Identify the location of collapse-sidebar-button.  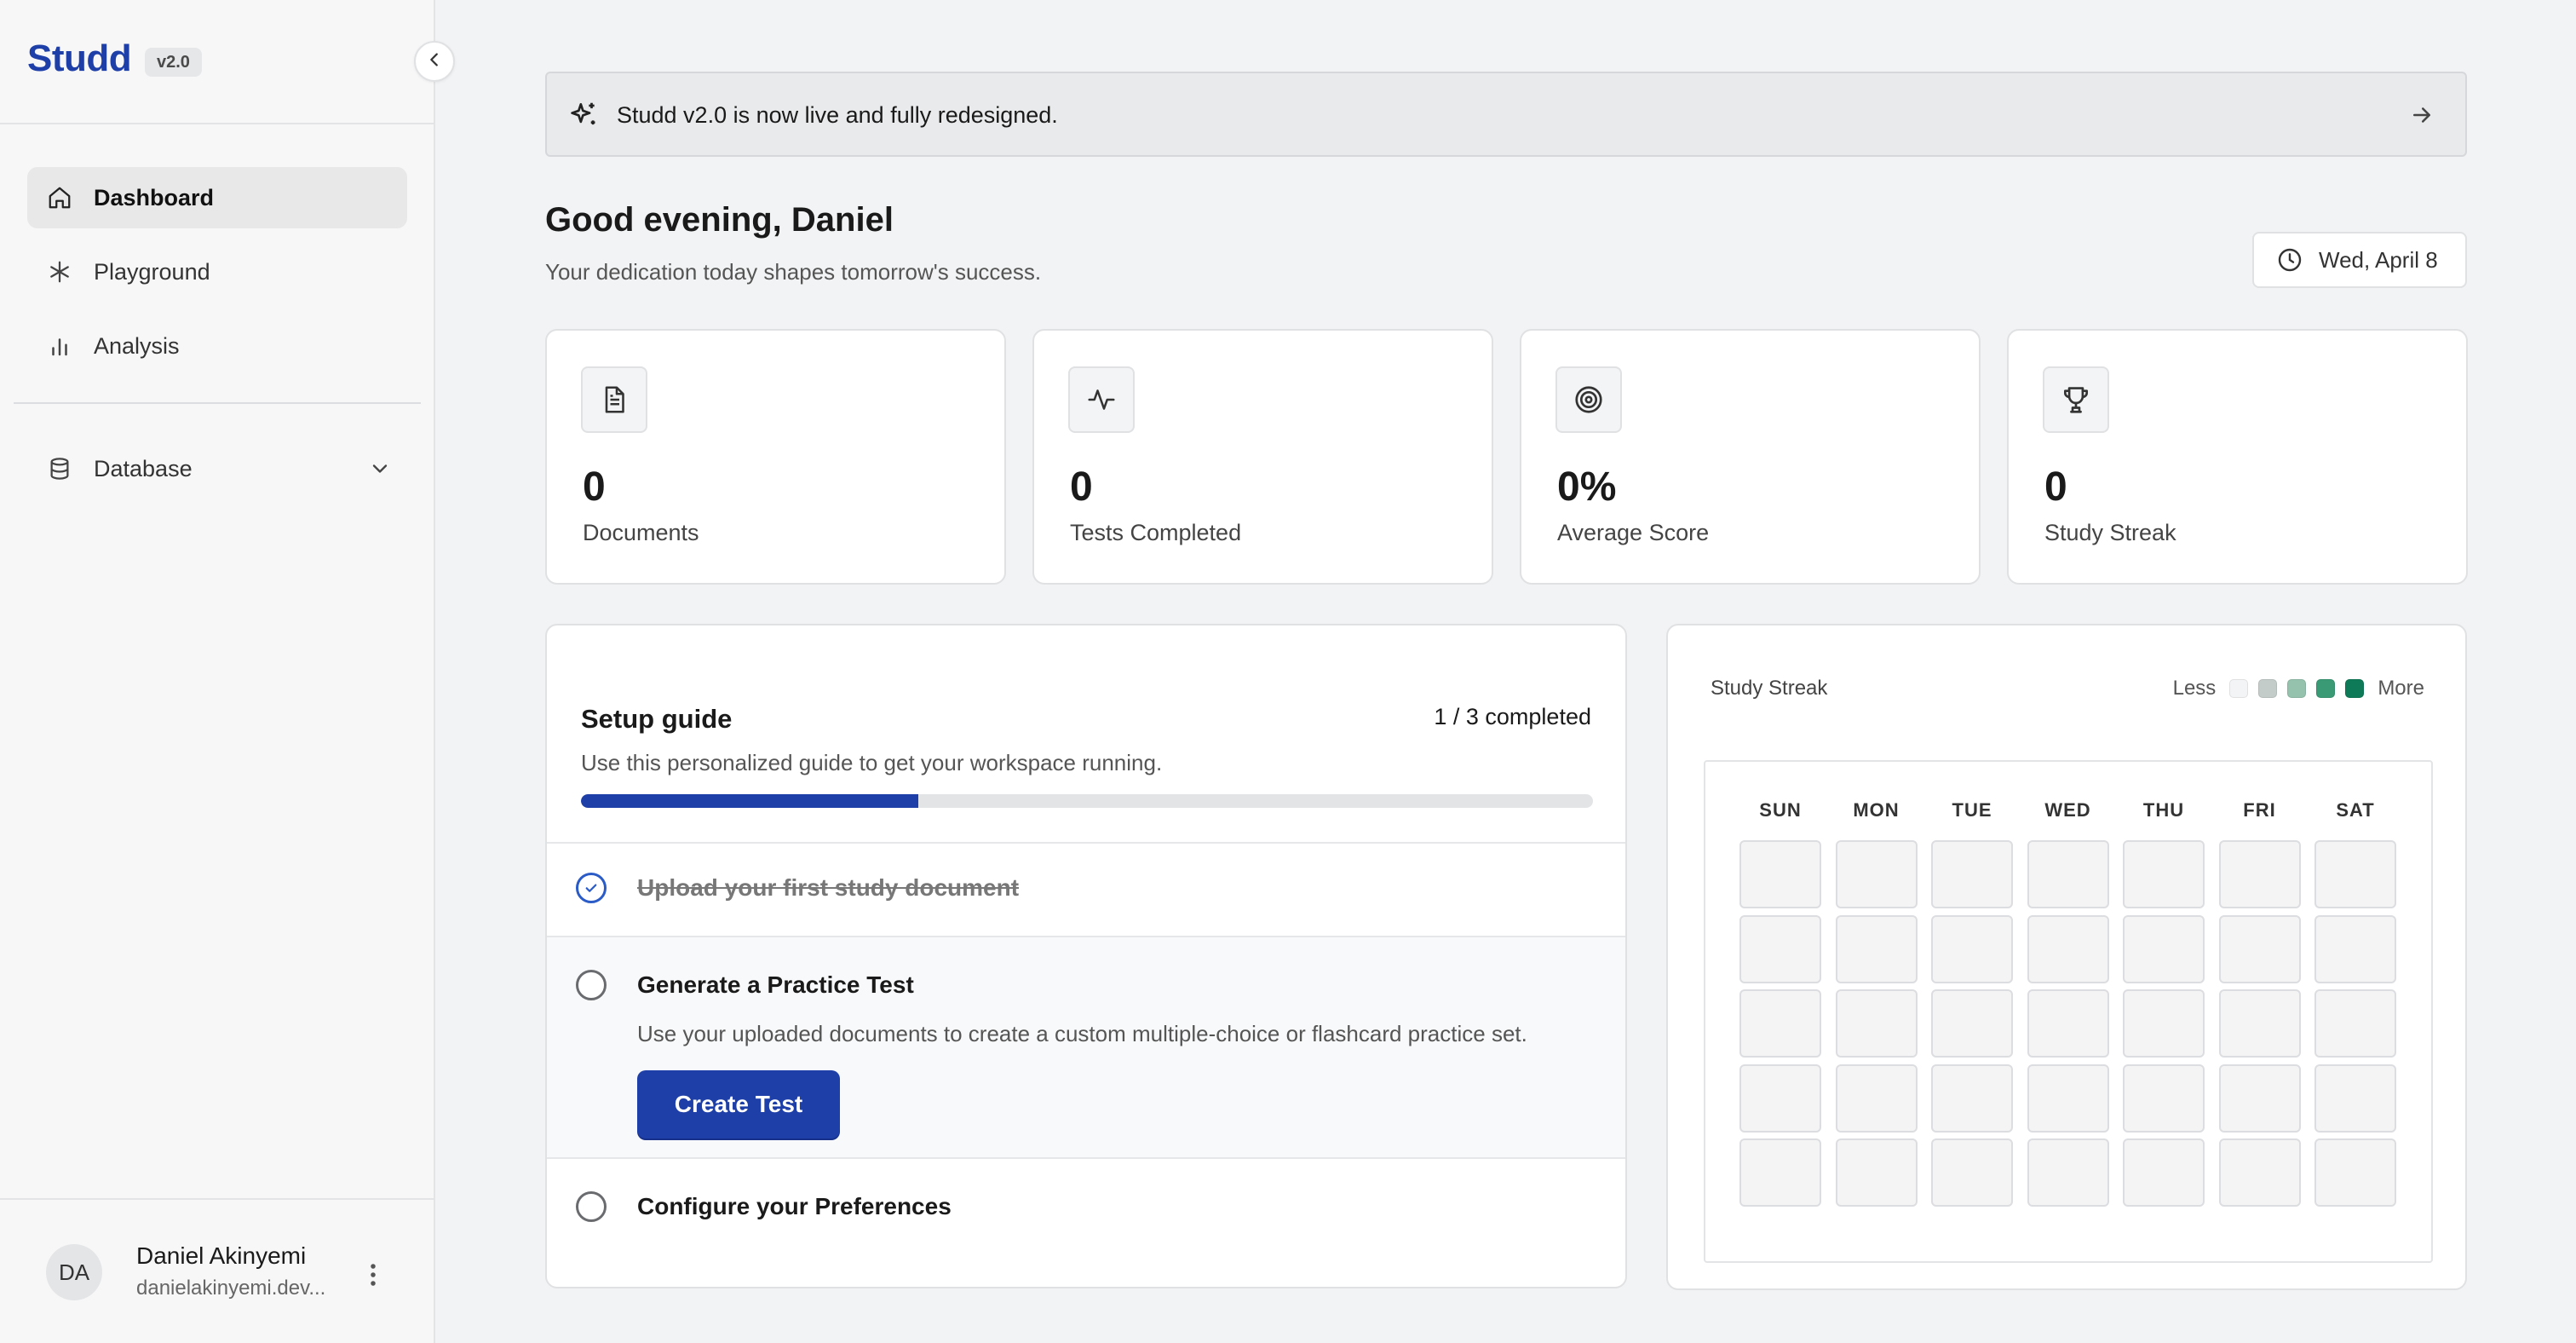
(434, 61).